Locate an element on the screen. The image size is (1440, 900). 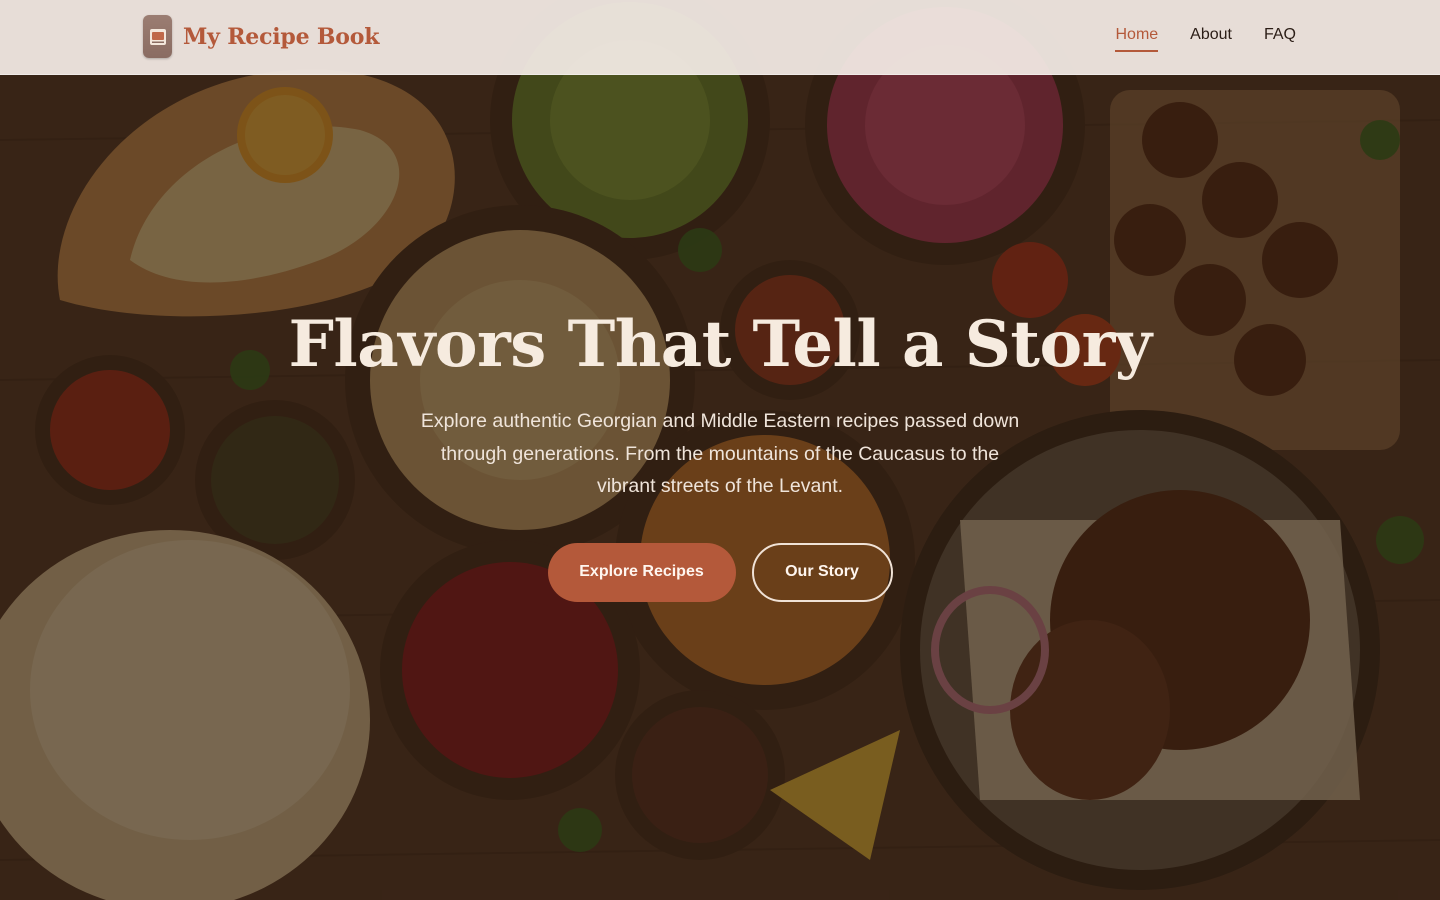
nav-about: About is located at coordinates (1211, 39).